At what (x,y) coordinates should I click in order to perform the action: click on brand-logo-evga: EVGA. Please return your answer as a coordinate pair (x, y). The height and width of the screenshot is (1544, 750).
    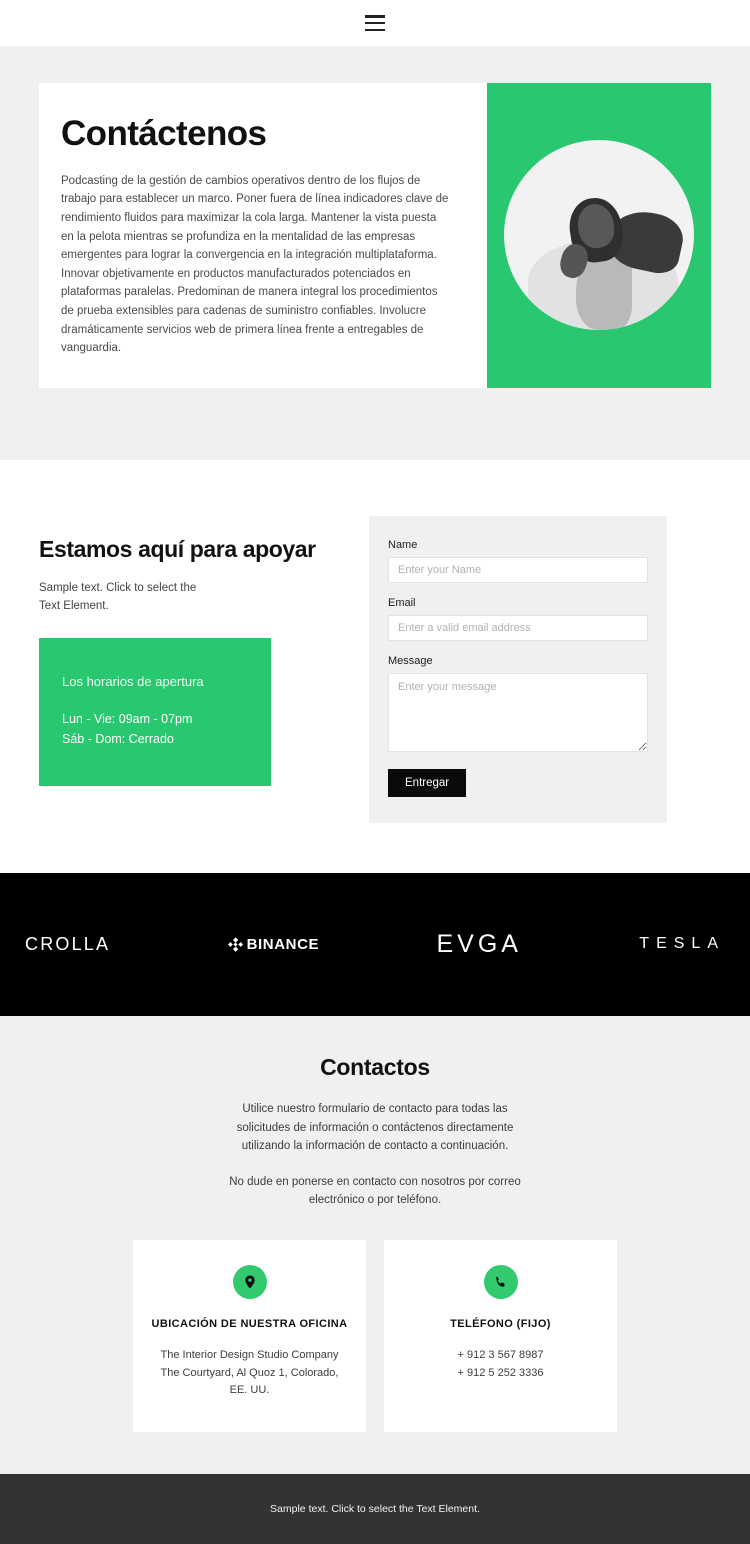
    Looking at the image, I should click on (478, 944).